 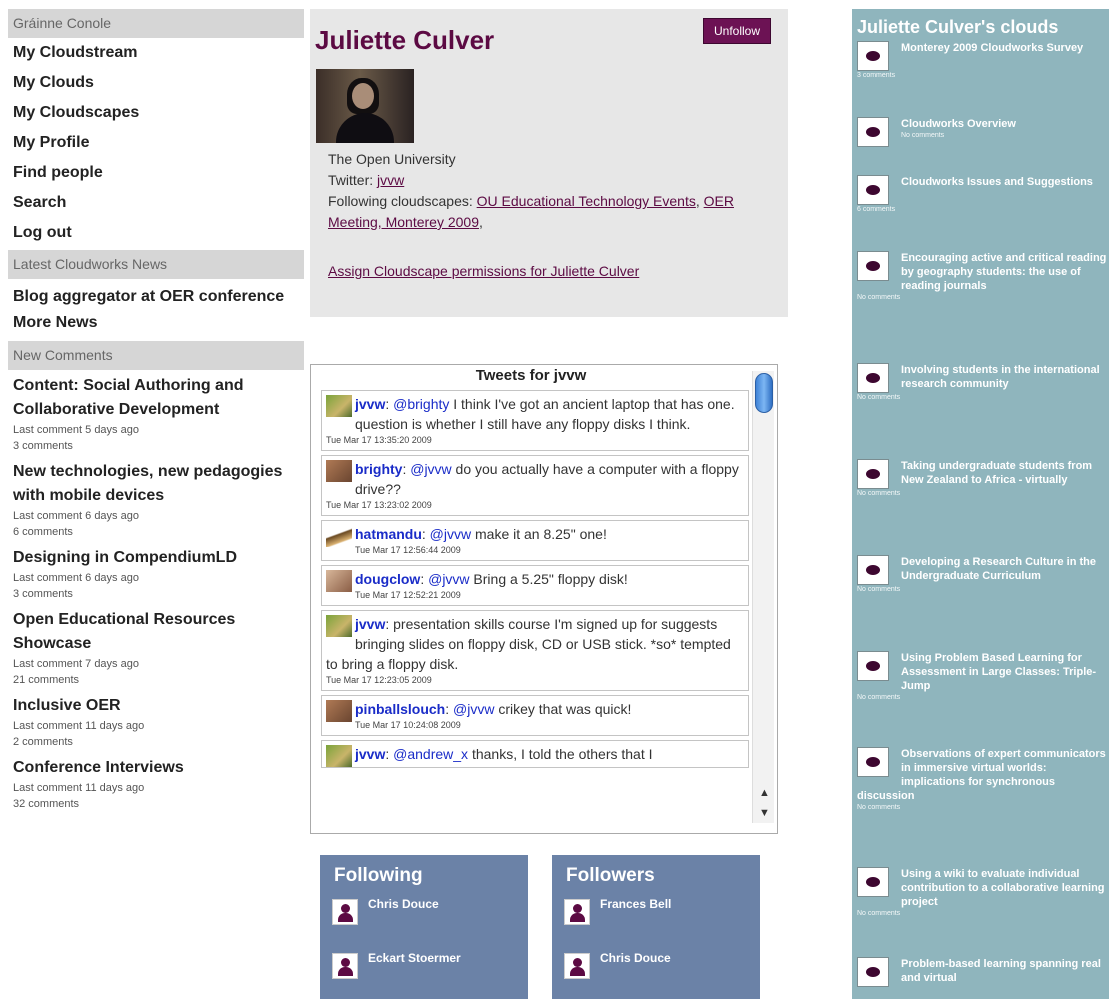 I want to click on cloudscape-link: OU Educational Technology Events, so click(x=586, y=201).